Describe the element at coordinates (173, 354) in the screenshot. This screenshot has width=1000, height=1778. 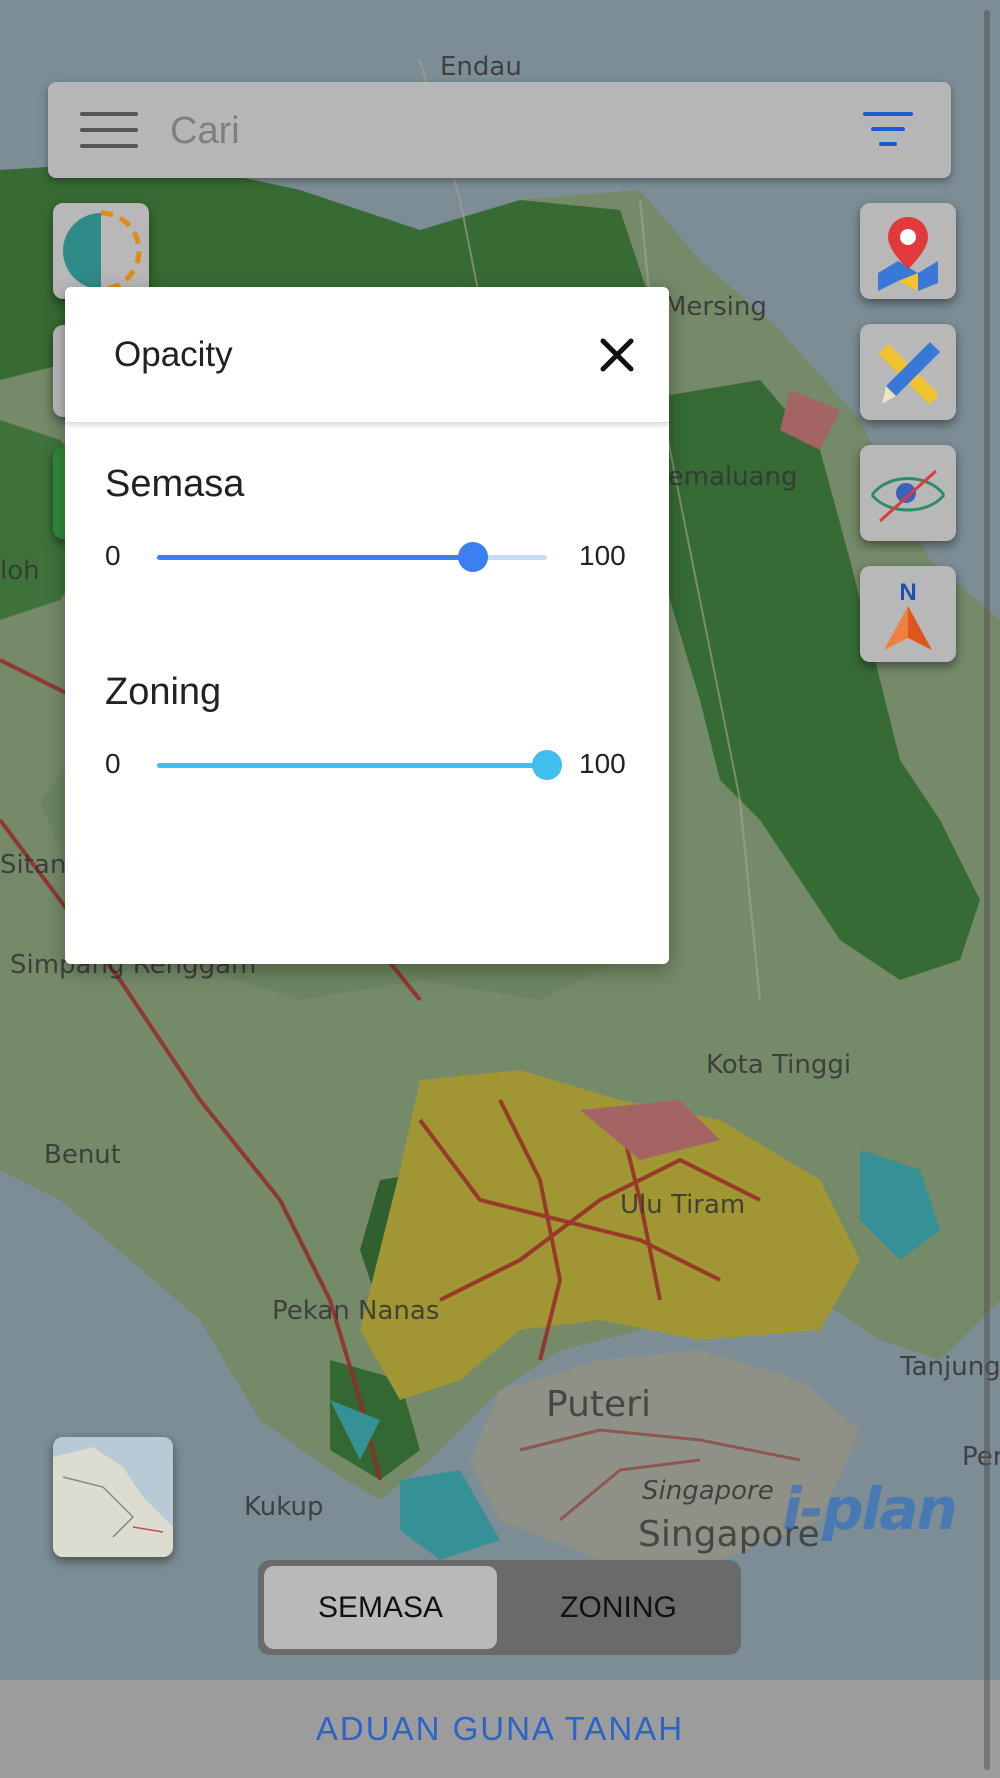
I see `dialog-title: Opacity` at that location.